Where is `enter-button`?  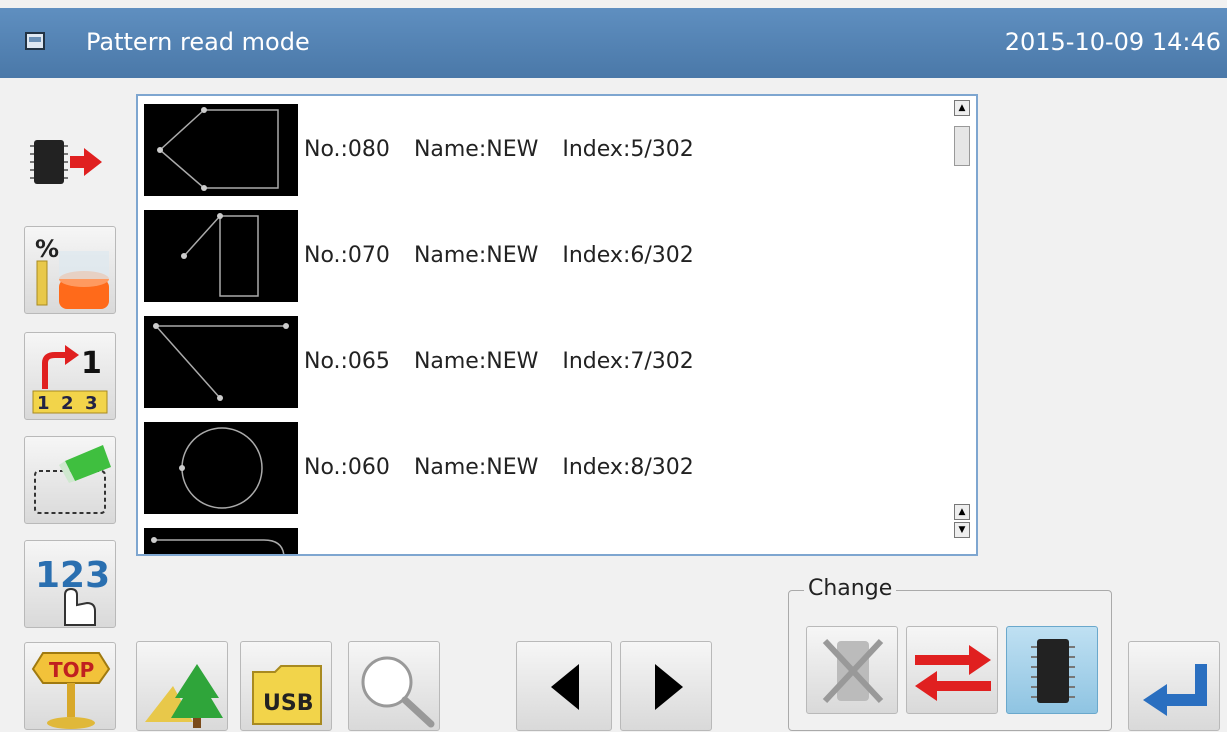
enter-button is located at coordinates (1174, 686).